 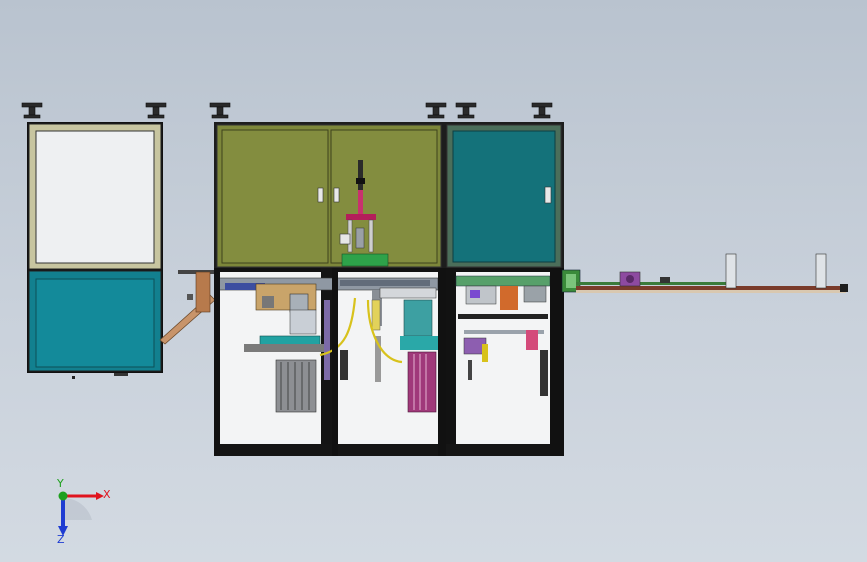 What do you see at coordinates (548, 195) in the screenshot?
I see `door-handle-right-cabinet` at bounding box center [548, 195].